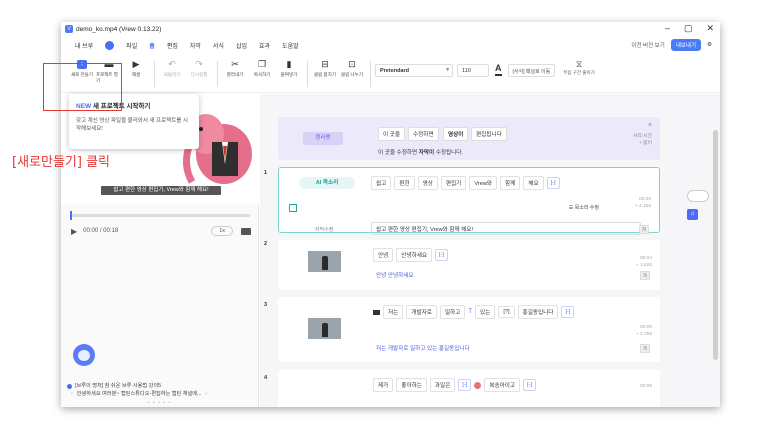 The image size is (759, 435). What do you see at coordinates (266, 173) in the screenshot?
I see `clip-number: 1` at bounding box center [266, 173].